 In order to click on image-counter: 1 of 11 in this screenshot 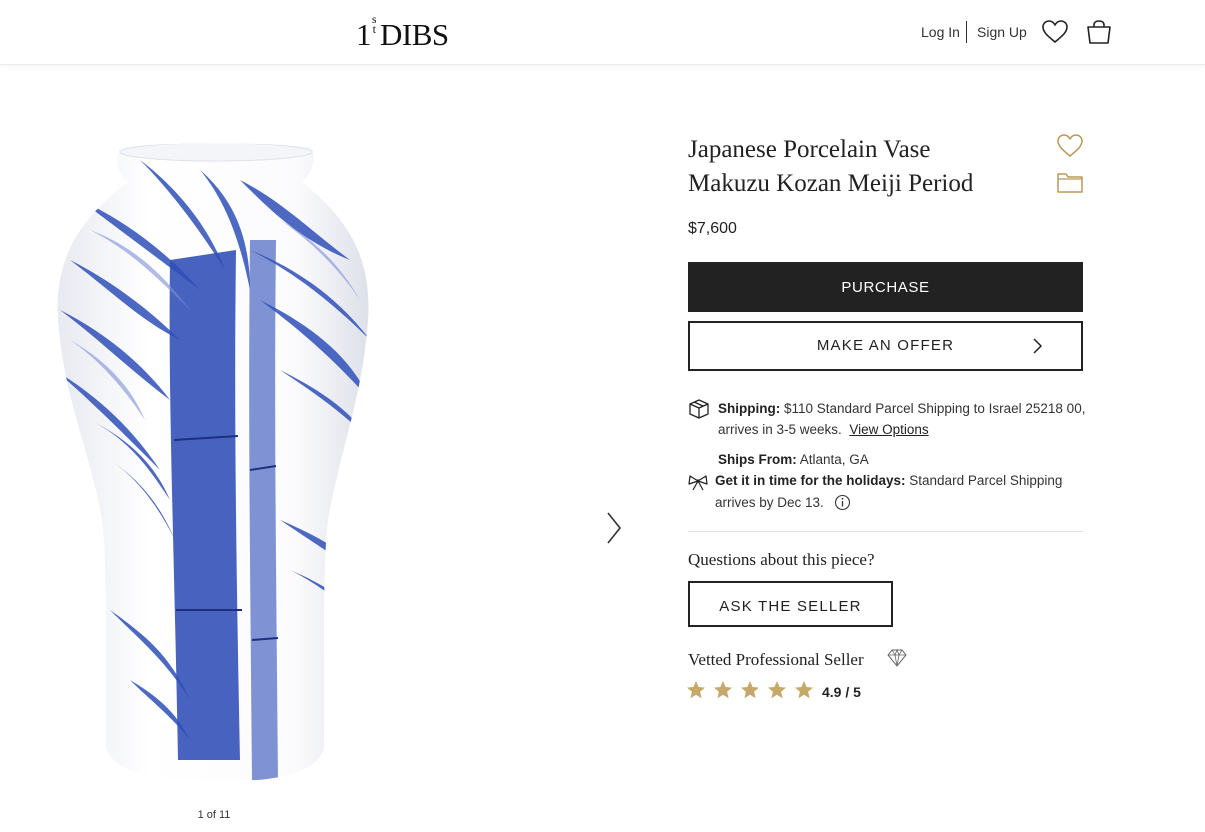, I will do `click(214, 815)`.